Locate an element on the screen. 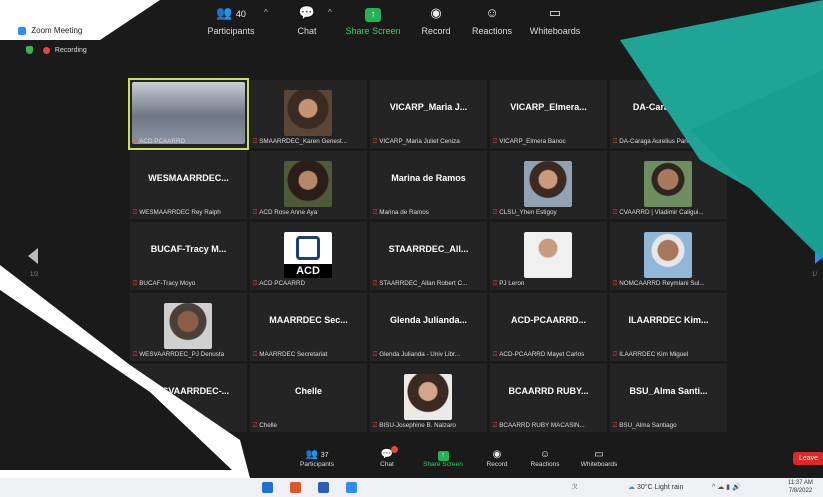 The image size is (823, 497). share-screen-button-bottom: ↑ Share Screen is located at coordinates (443, 458).